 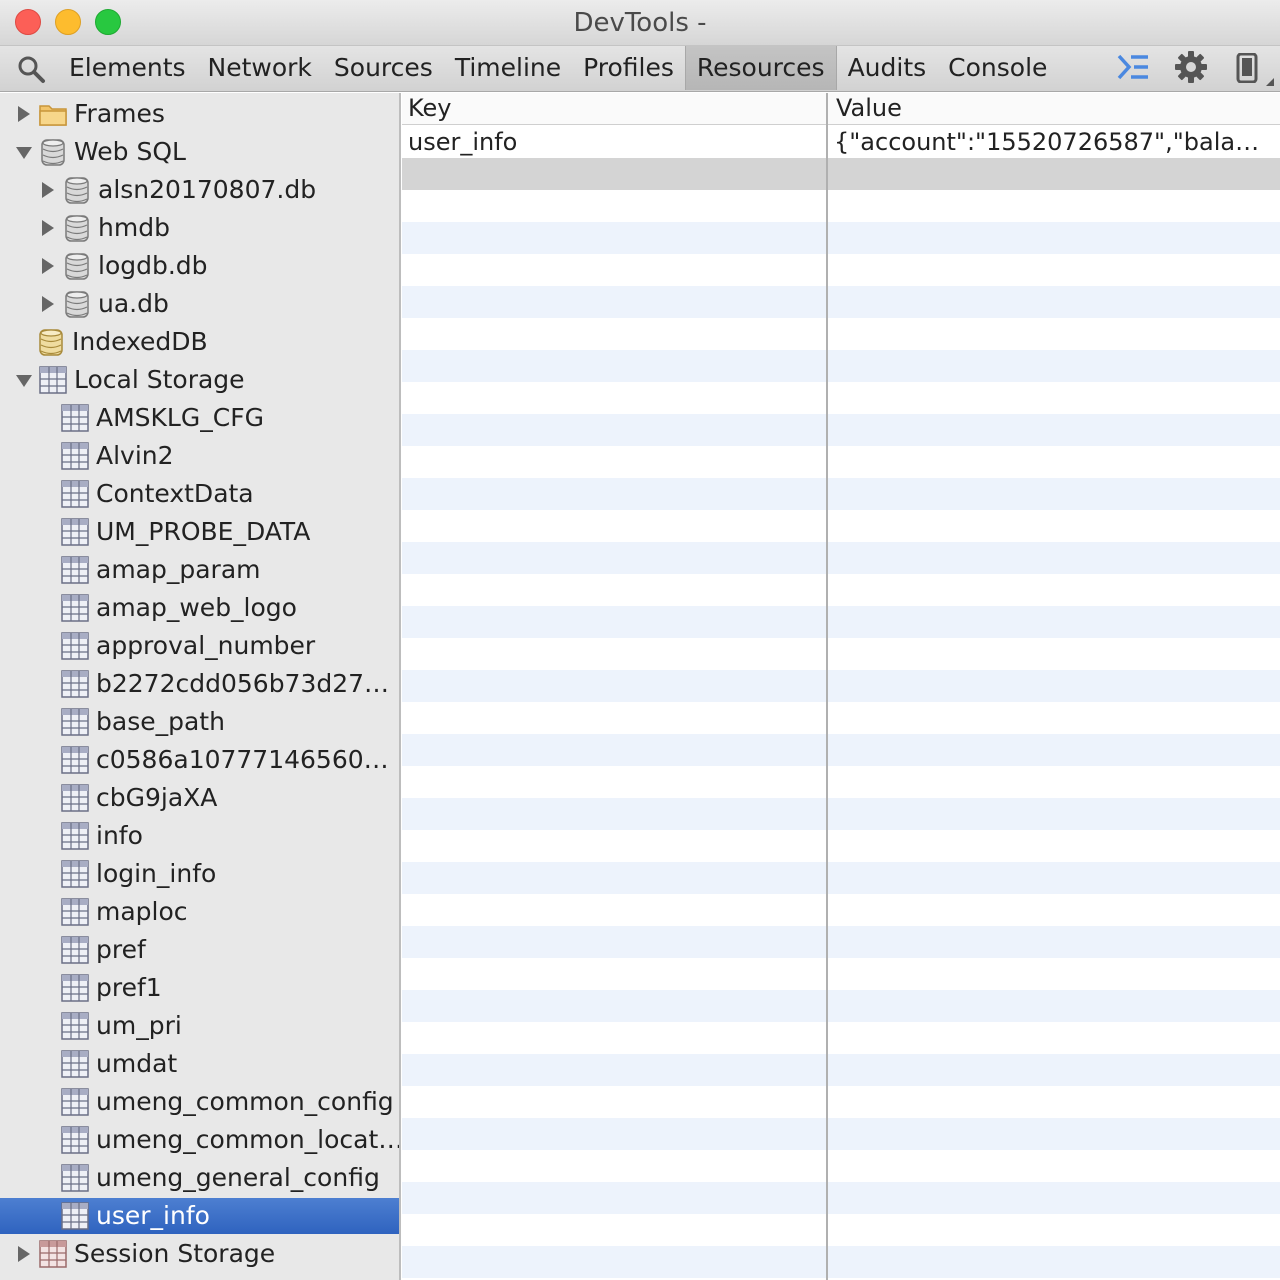 What do you see at coordinates (462, 142) in the screenshot?
I see `key-cell: user_info` at bounding box center [462, 142].